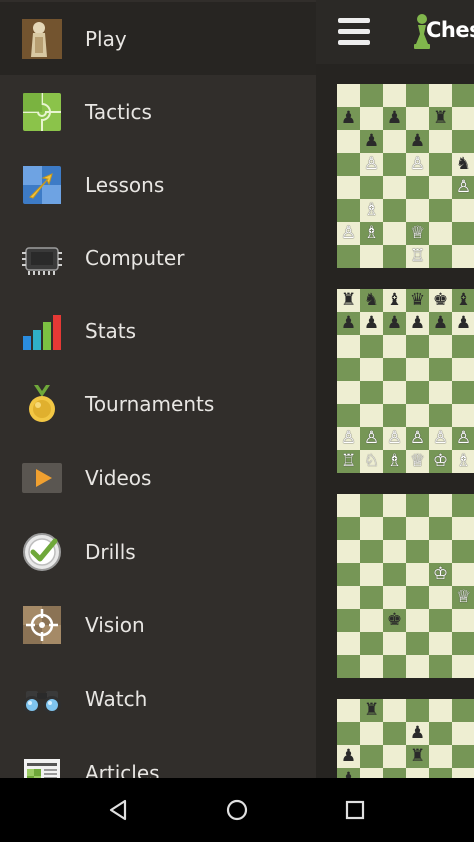 The image size is (474, 842). What do you see at coordinates (395, 32) in the screenshot?
I see `app-bar: Ches` at bounding box center [395, 32].